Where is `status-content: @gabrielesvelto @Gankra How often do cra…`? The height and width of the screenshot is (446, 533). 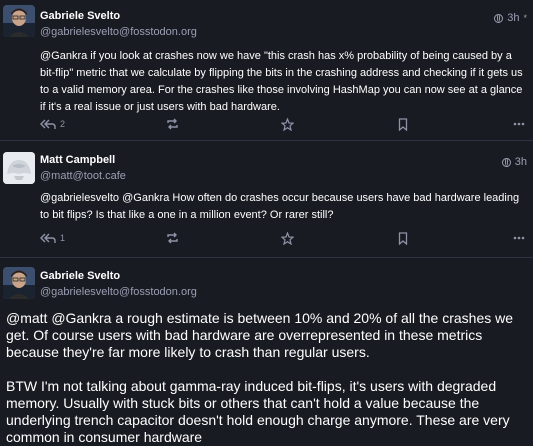
status-content: @gabrielesvelto @Gankra How often do cra… is located at coordinates (284, 207).